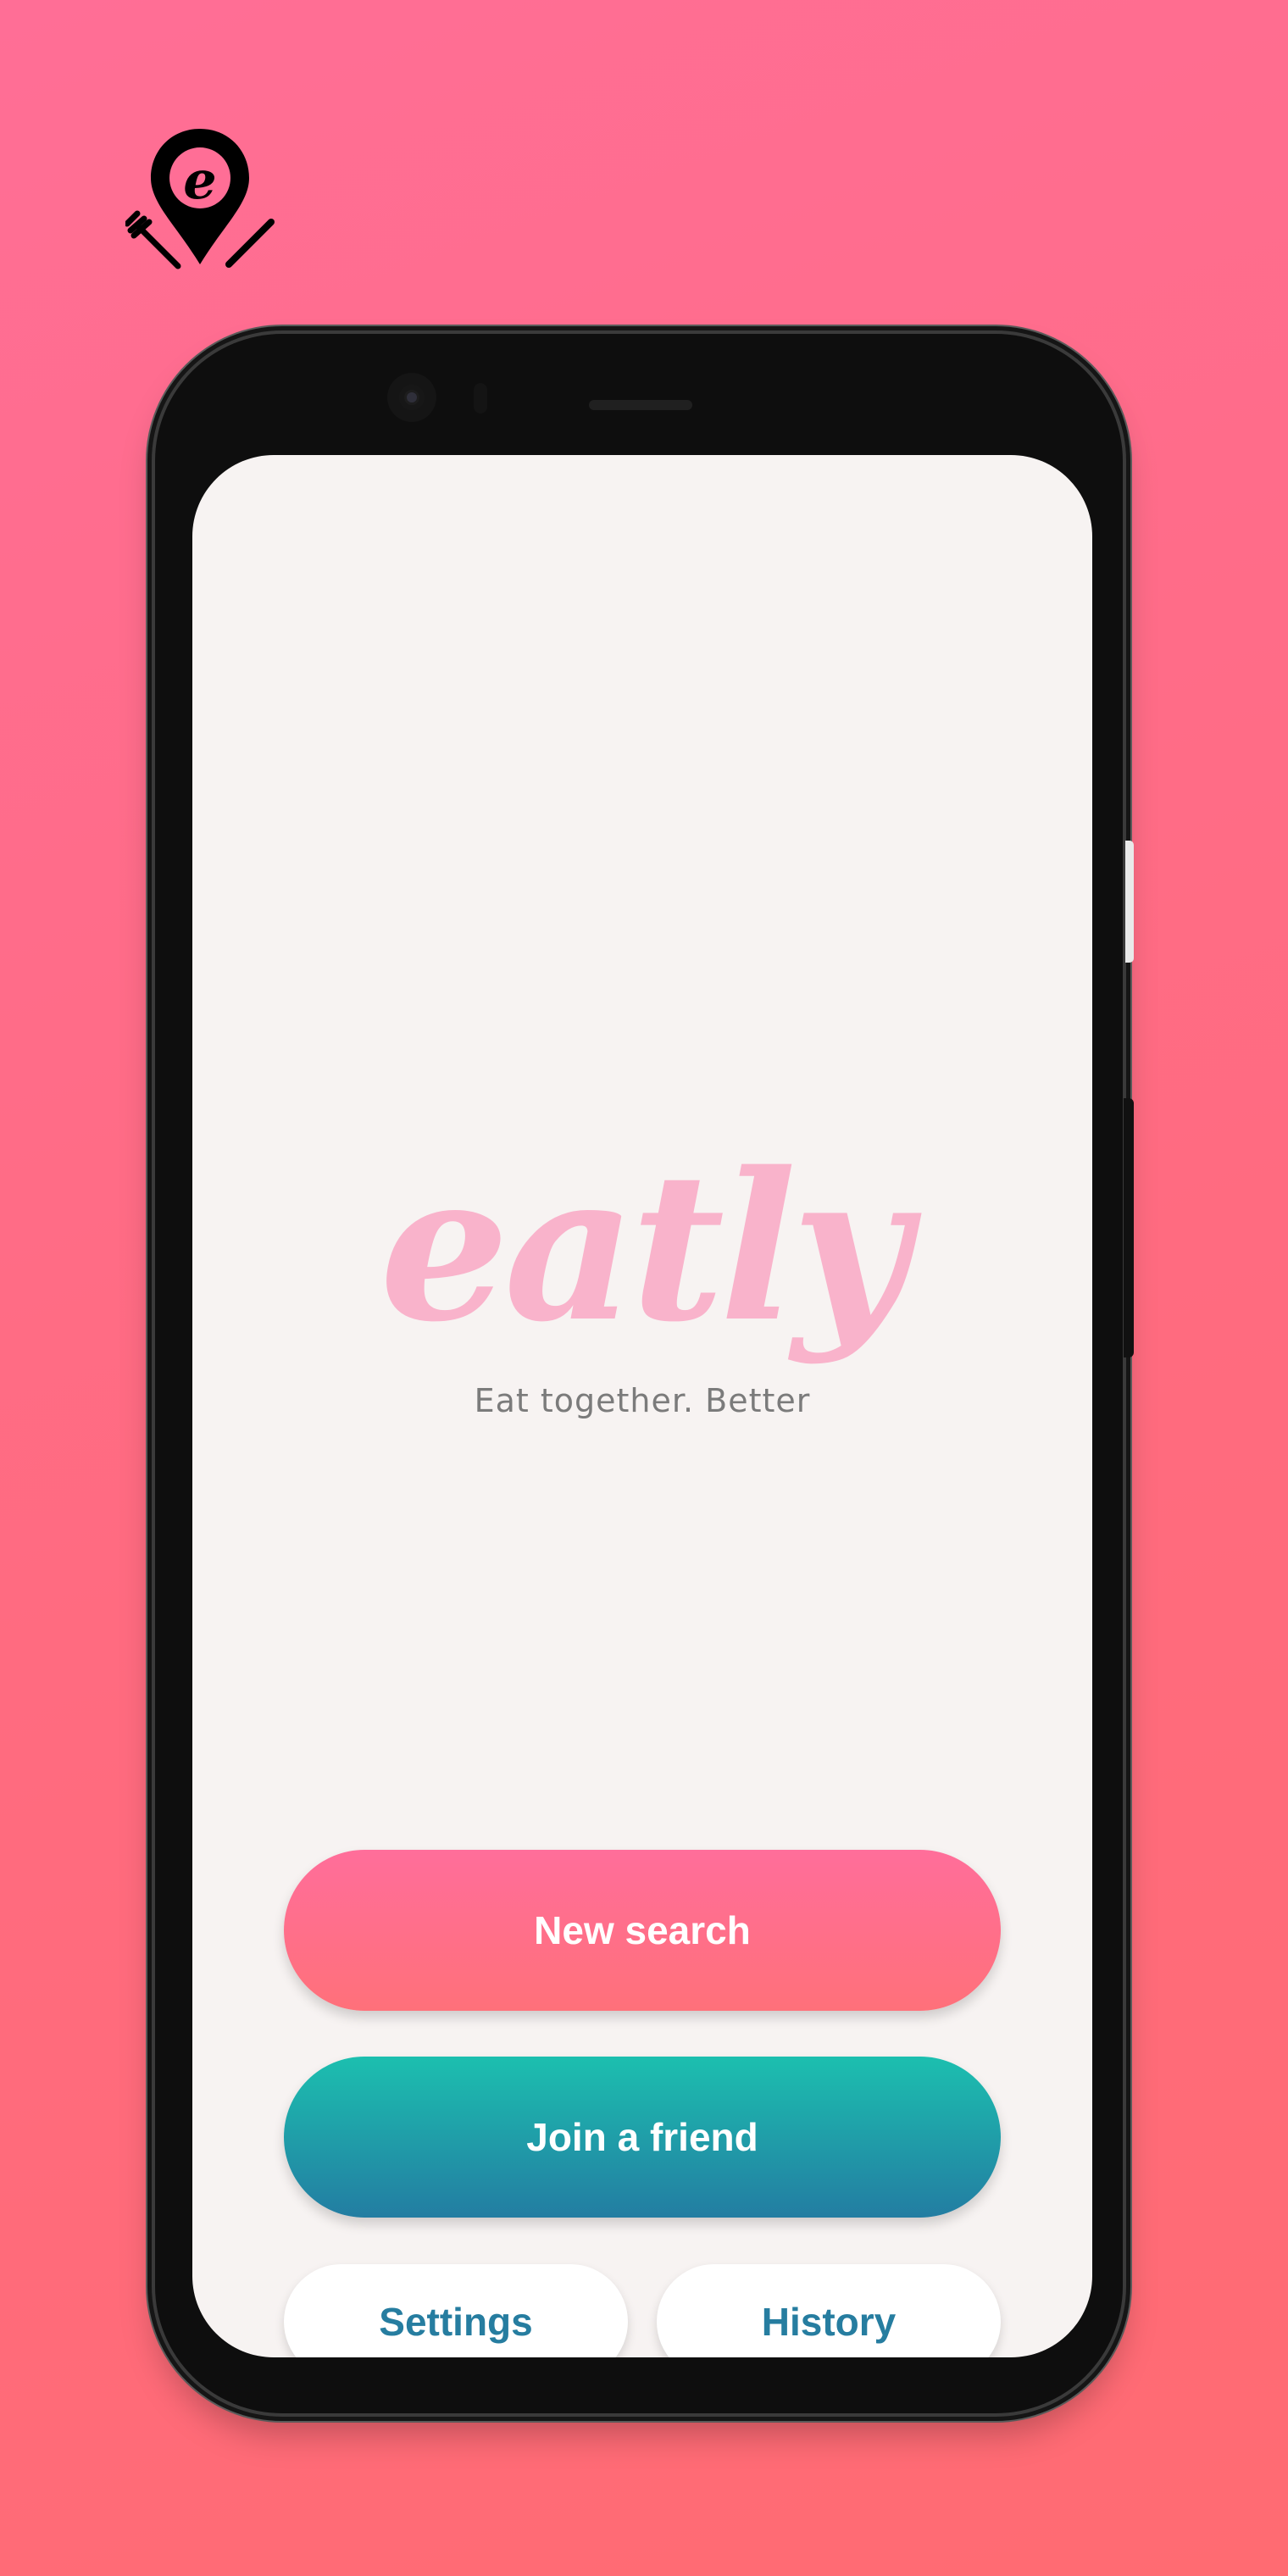 This screenshot has width=1288, height=2576. I want to click on join-friend-label: Join a friend, so click(642, 2137).